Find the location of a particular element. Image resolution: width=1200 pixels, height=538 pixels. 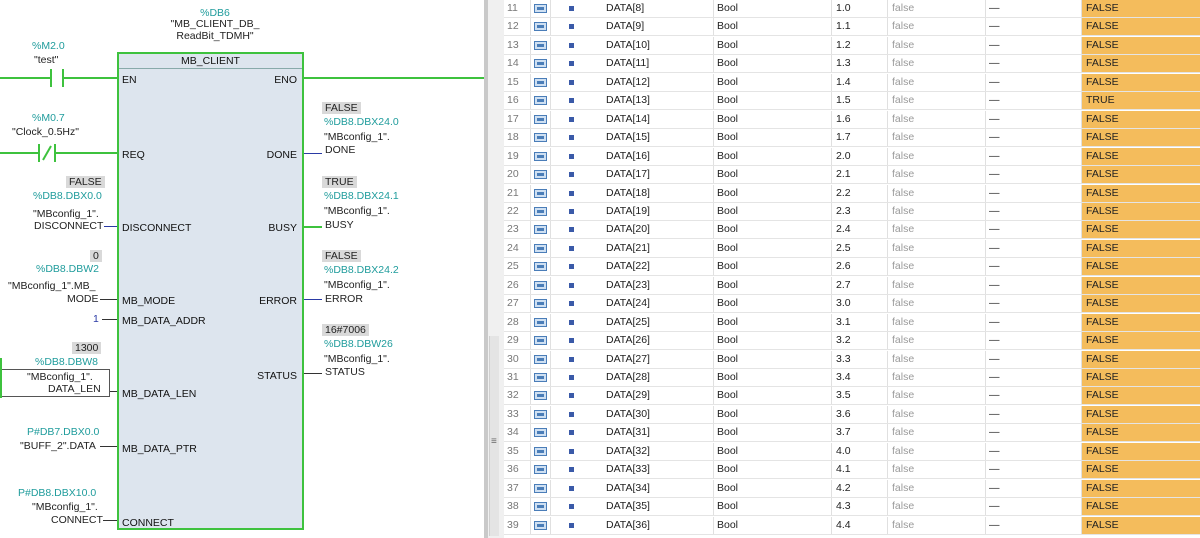

busy-tag-line1: "MBconfig_1". is located at coordinates (357, 211).